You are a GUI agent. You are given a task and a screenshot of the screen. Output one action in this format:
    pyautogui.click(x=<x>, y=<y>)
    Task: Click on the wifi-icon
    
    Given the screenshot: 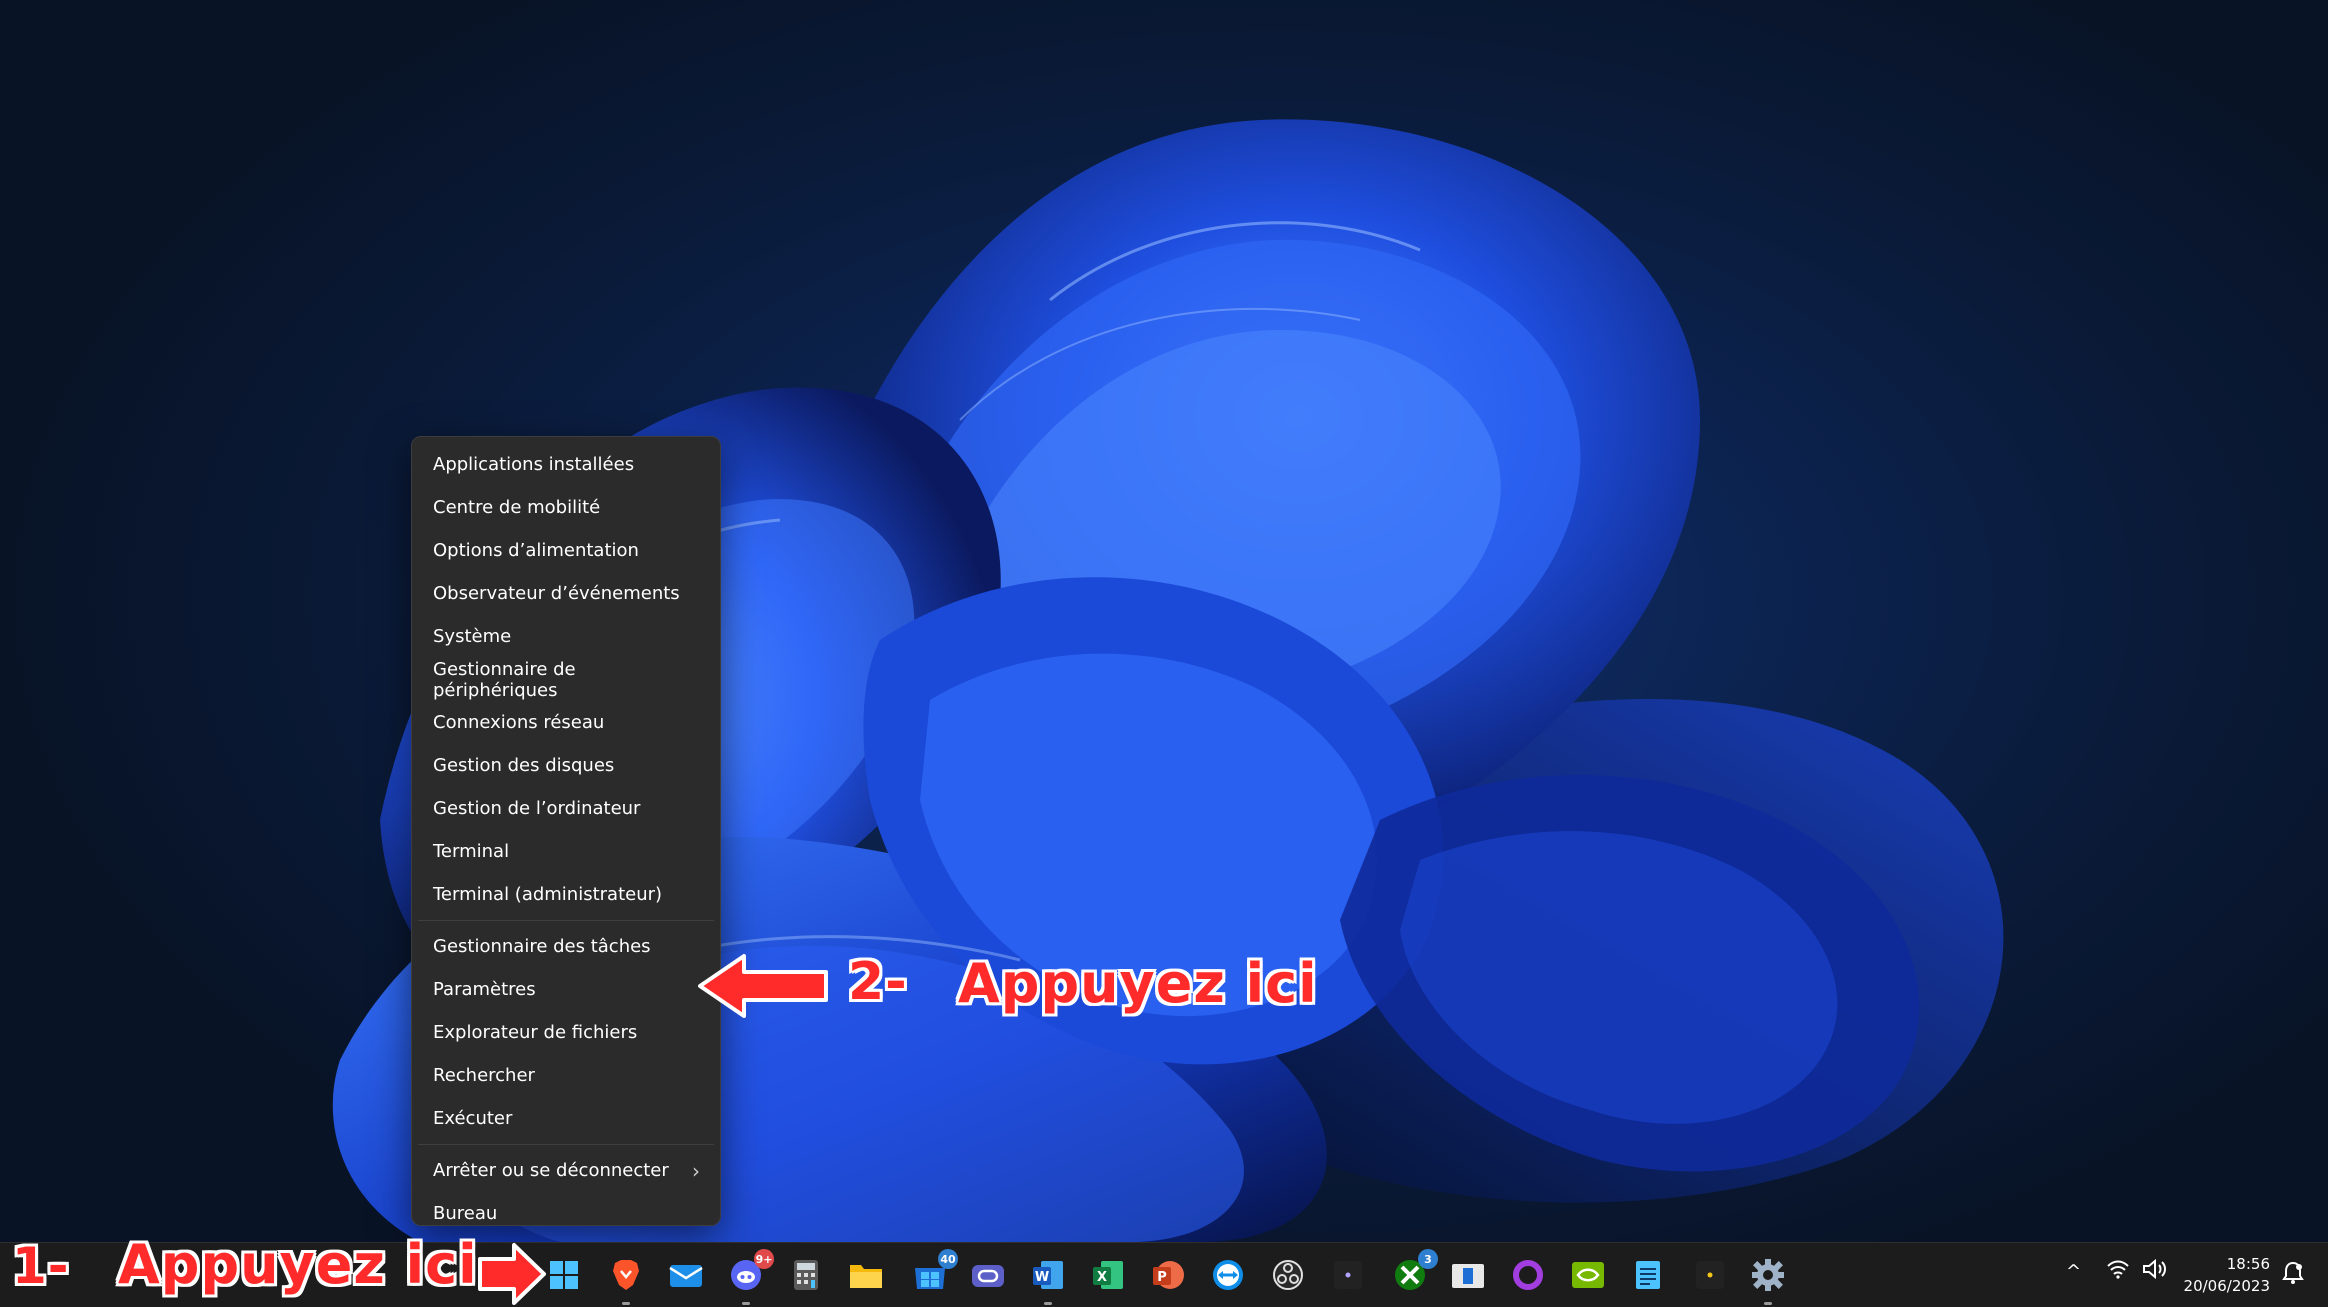 What is the action you would take?
    pyautogui.click(x=2118, y=1271)
    